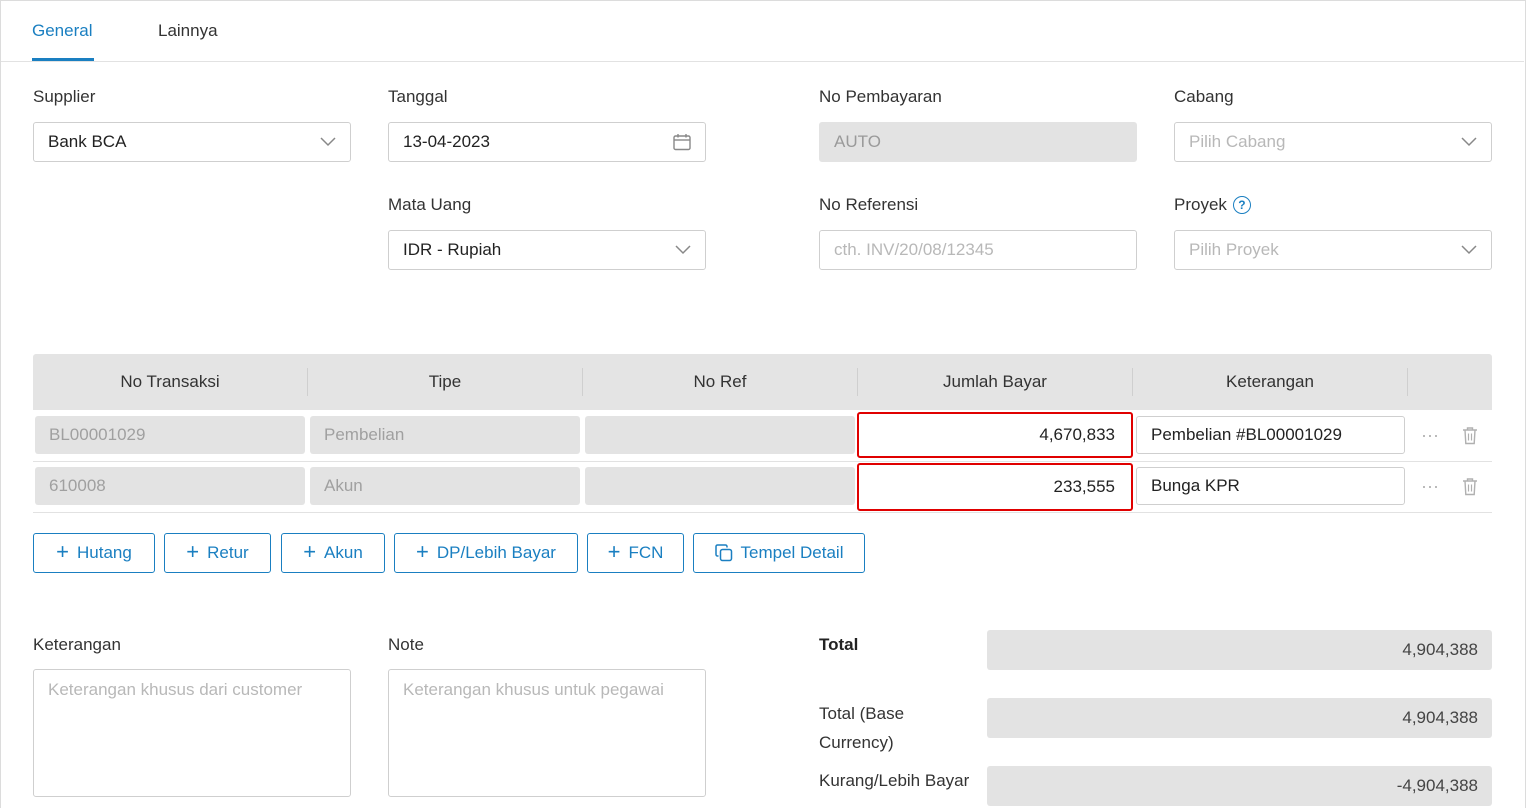  Describe the element at coordinates (1333, 250) in the screenshot. I see `proyek-select: Pilih Proyek` at that location.